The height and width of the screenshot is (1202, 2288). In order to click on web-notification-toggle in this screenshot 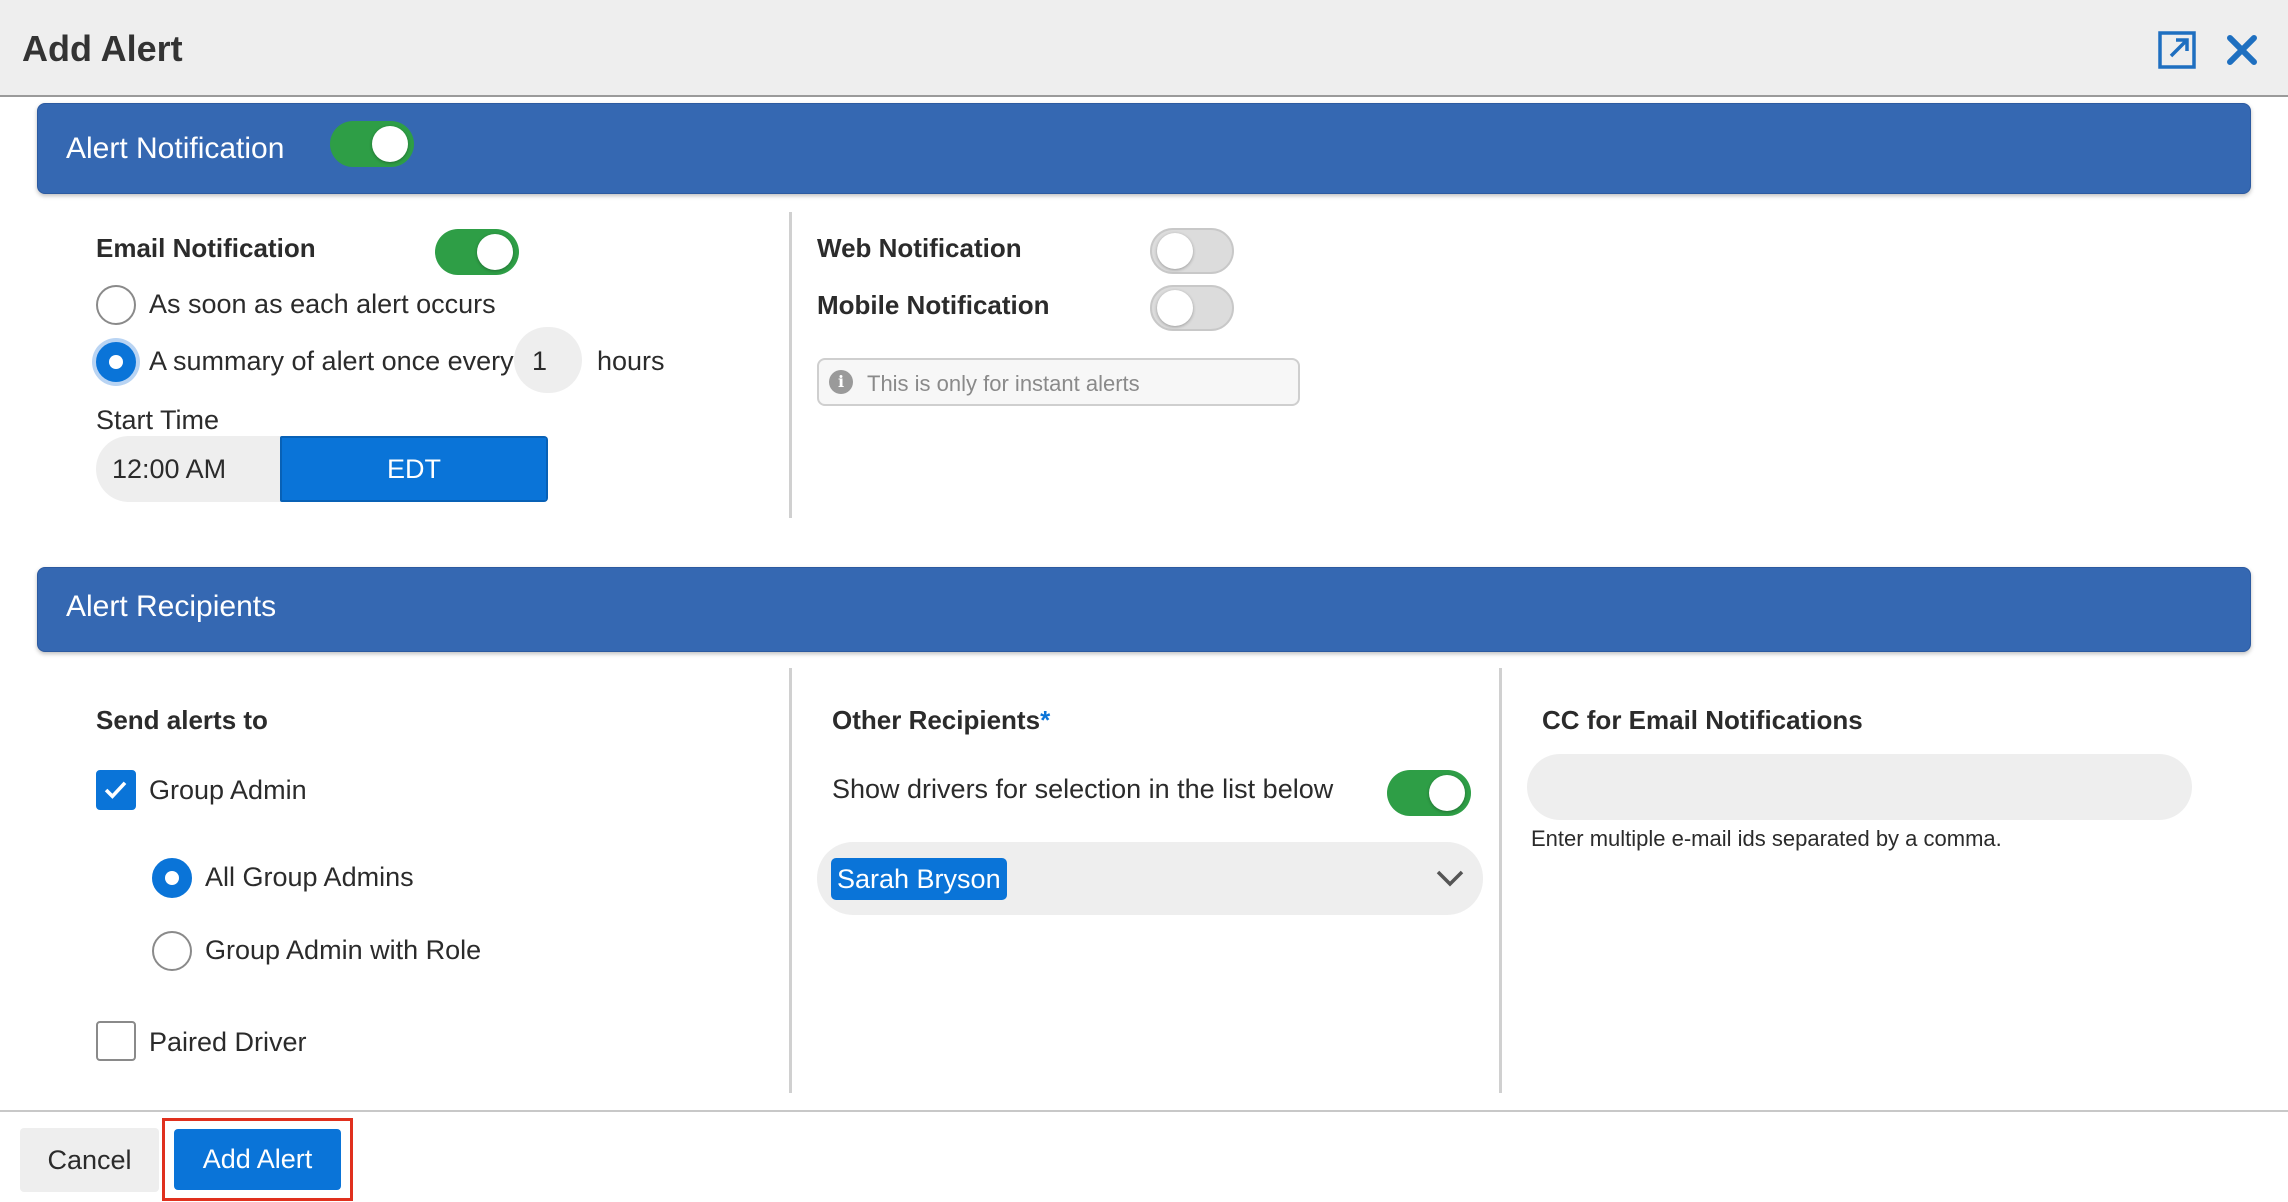, I will do `click(1192, 251)`.